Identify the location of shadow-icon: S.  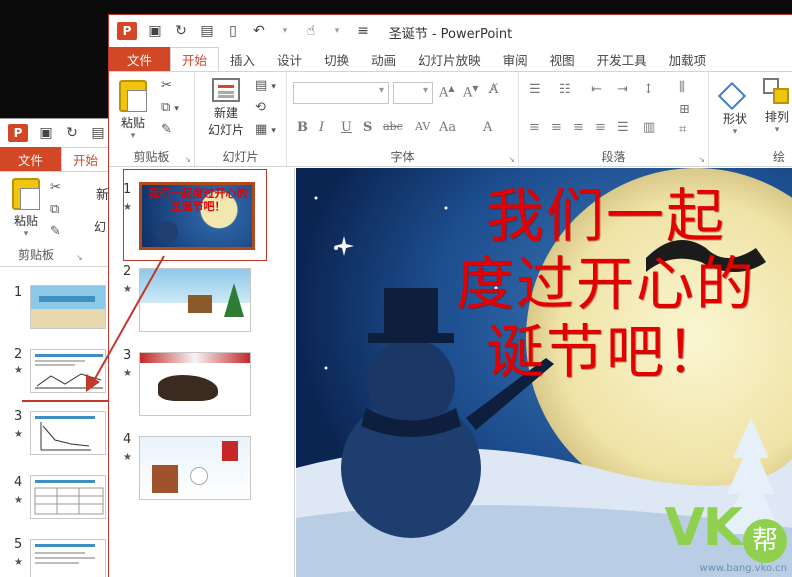
(367, 127).